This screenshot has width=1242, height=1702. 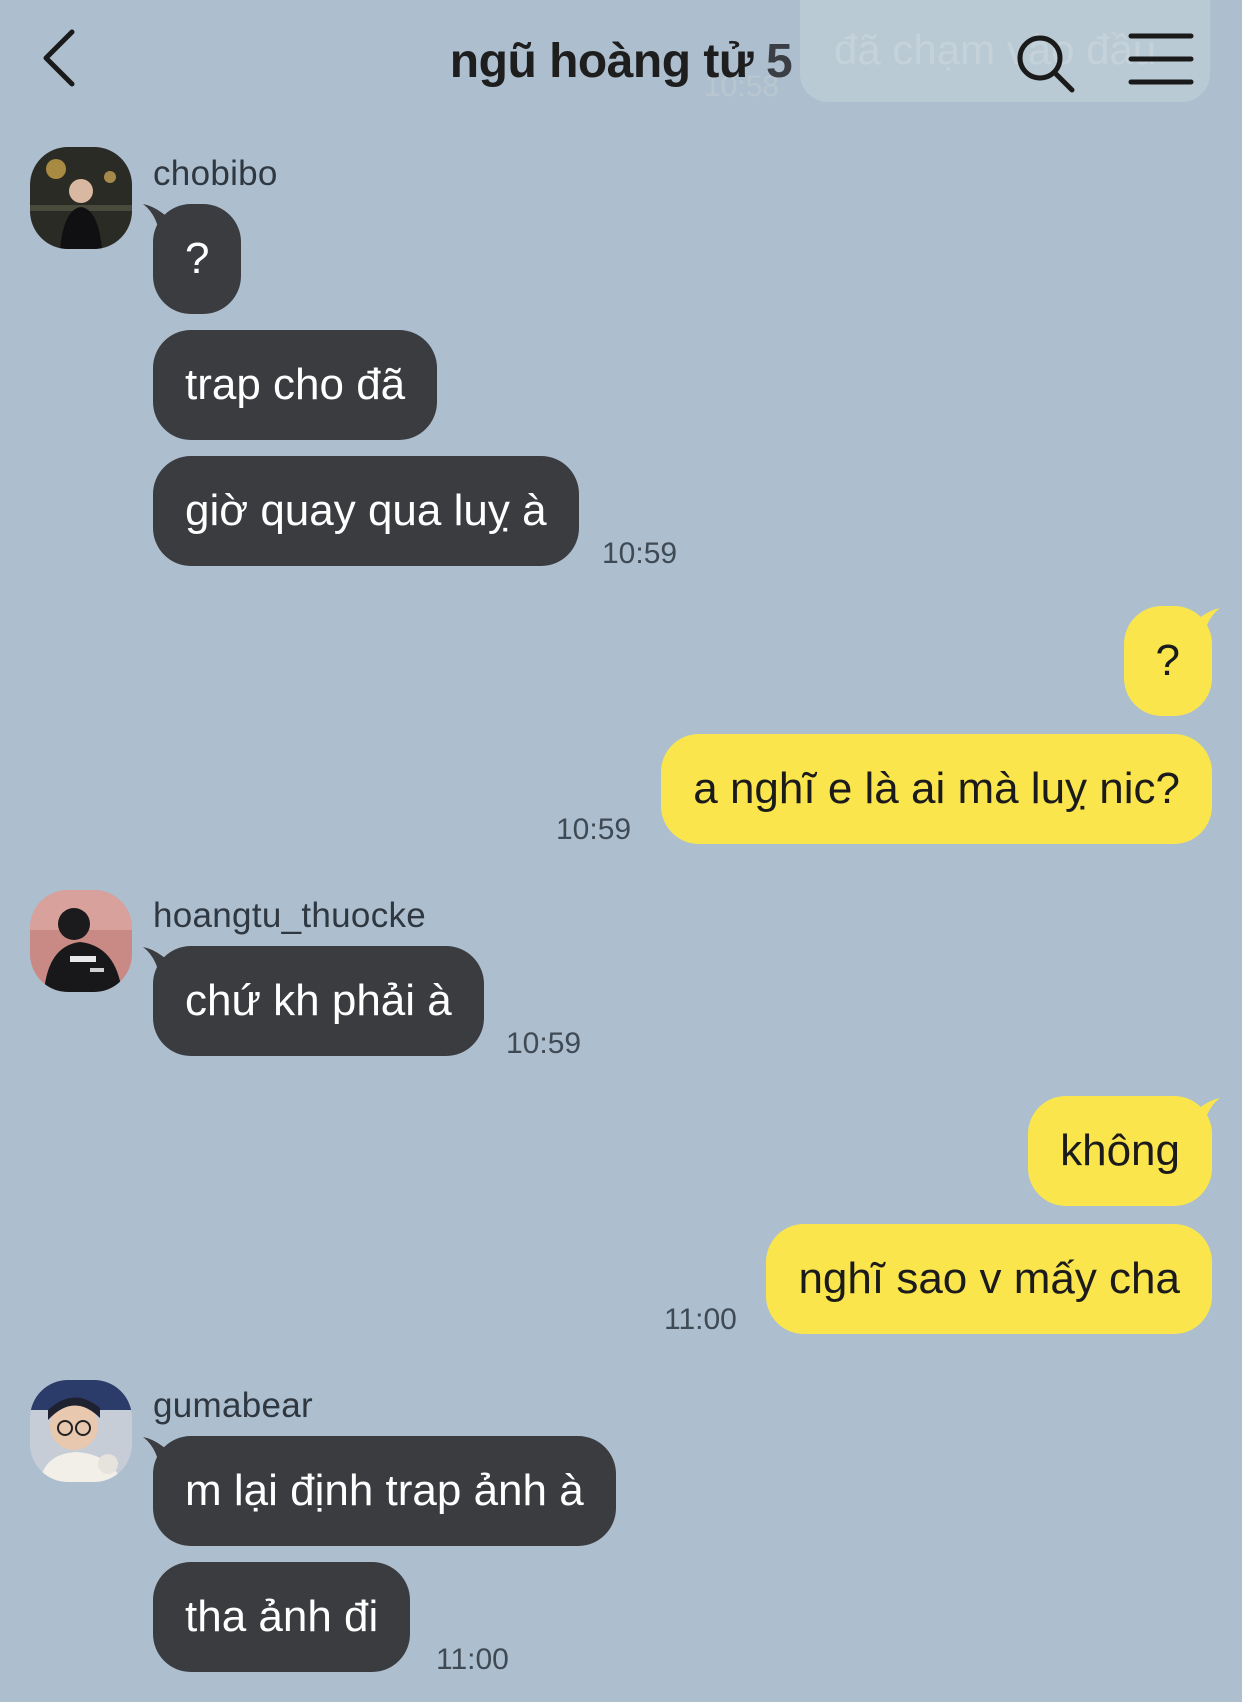 What do you see at coordinates (989, 1279) in the screenshot?
I see `message-bubble: nghĩ sao v mấy cha` at bounding box center [989, 1279].